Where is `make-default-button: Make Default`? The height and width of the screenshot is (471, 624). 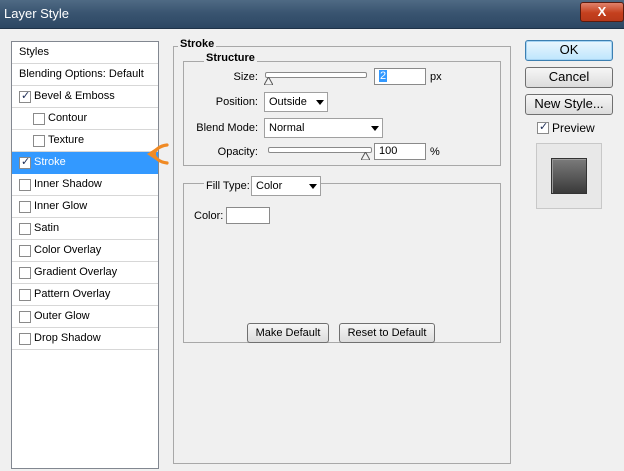 make-default-button: Make Default is located at coordinates (288, 333).